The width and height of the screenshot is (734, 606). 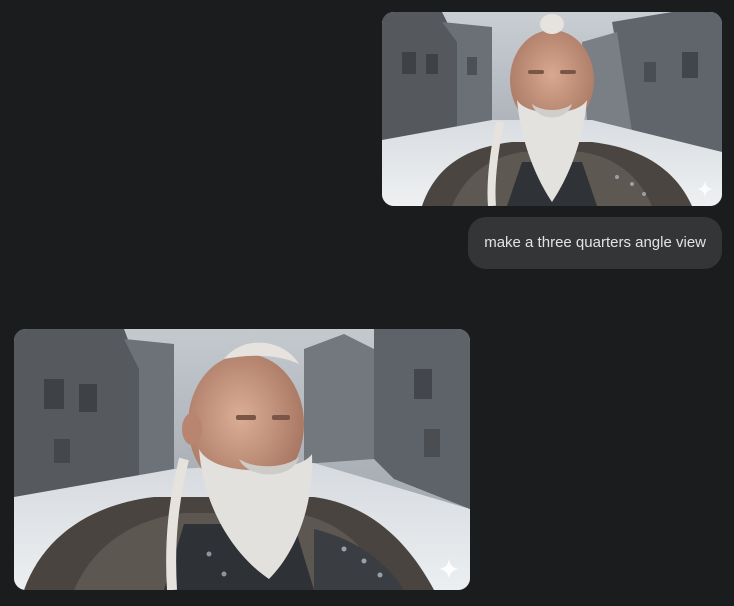 I want to click on user-uploaded-image, so click(x=552, y=109).